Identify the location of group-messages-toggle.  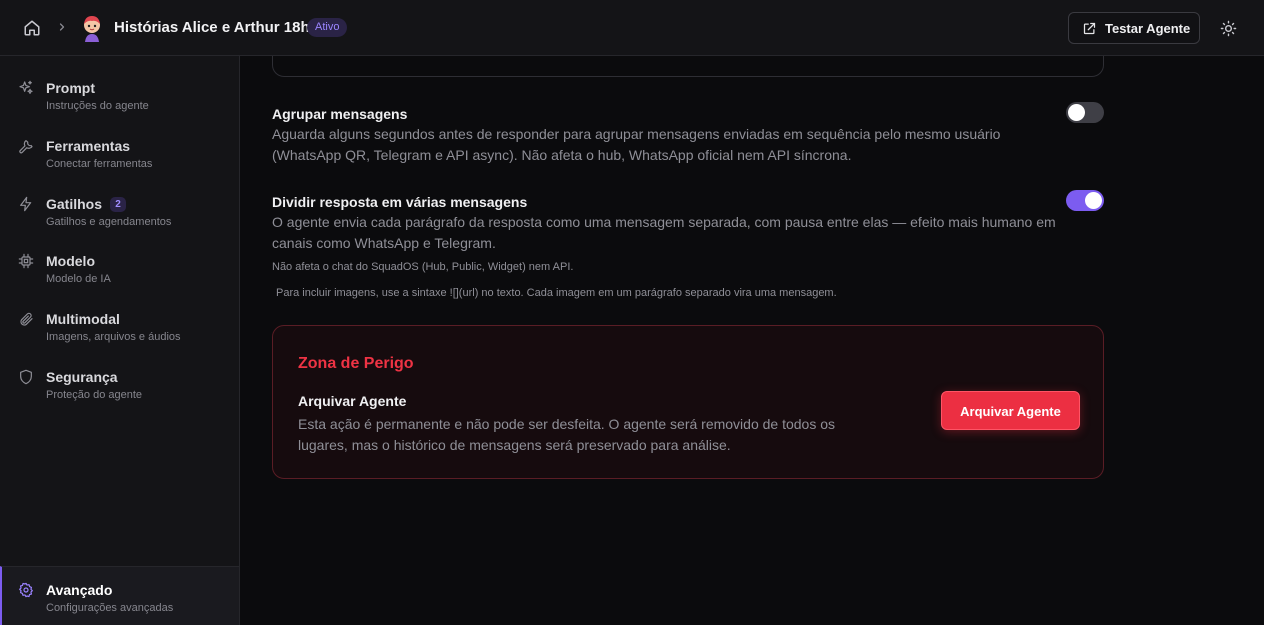
(1085, 112).